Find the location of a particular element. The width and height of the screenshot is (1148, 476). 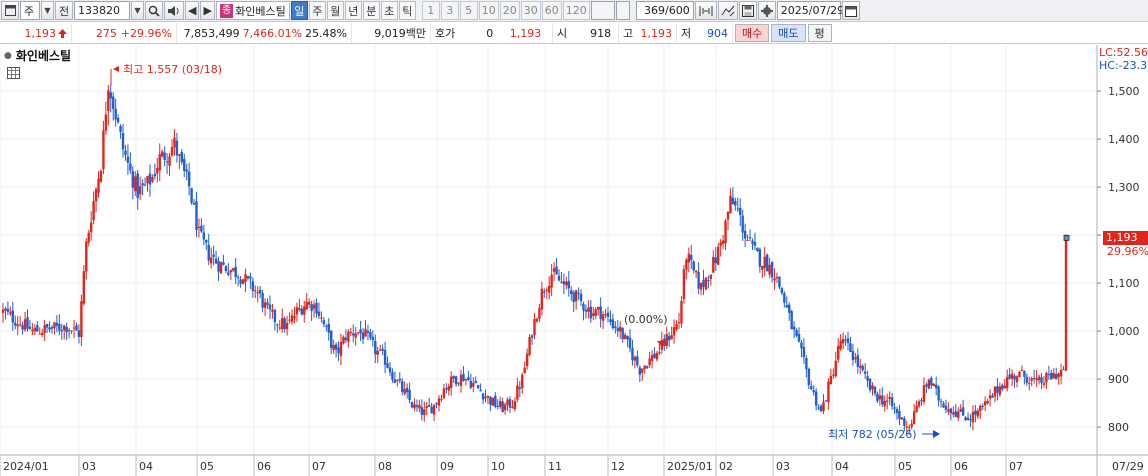

hoga-info: 호가 0 1,193 is located at coordinates (492, 33).